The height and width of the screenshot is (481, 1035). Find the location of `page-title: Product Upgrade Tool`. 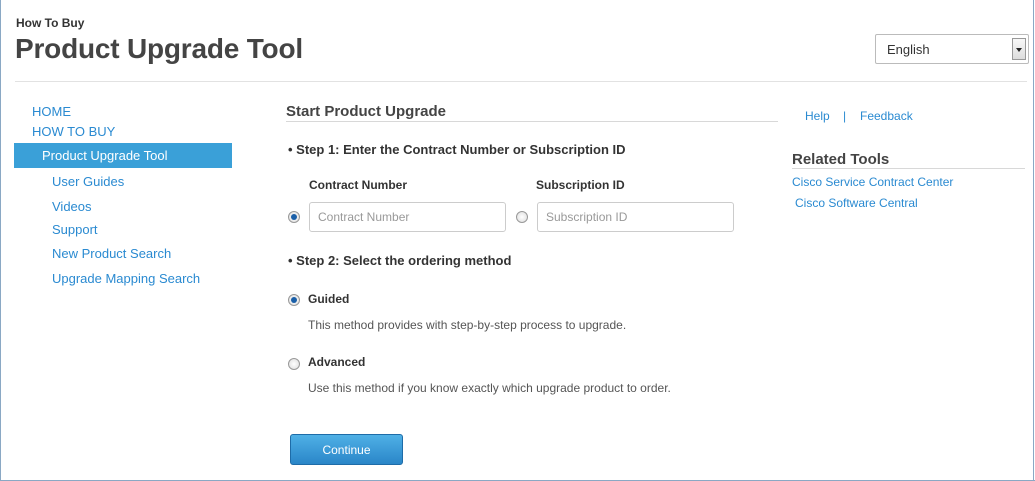

page-title: Product Upgrade Tool is located at coordinates (159, 48).